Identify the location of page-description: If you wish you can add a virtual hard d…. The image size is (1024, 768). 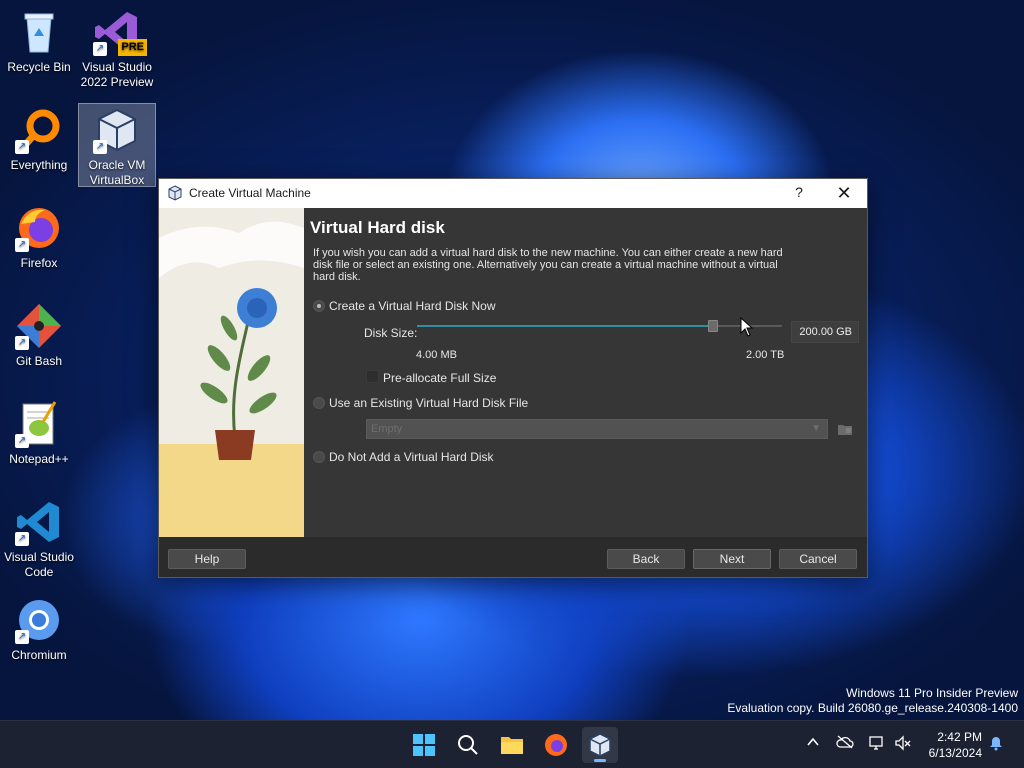
(548, 265).